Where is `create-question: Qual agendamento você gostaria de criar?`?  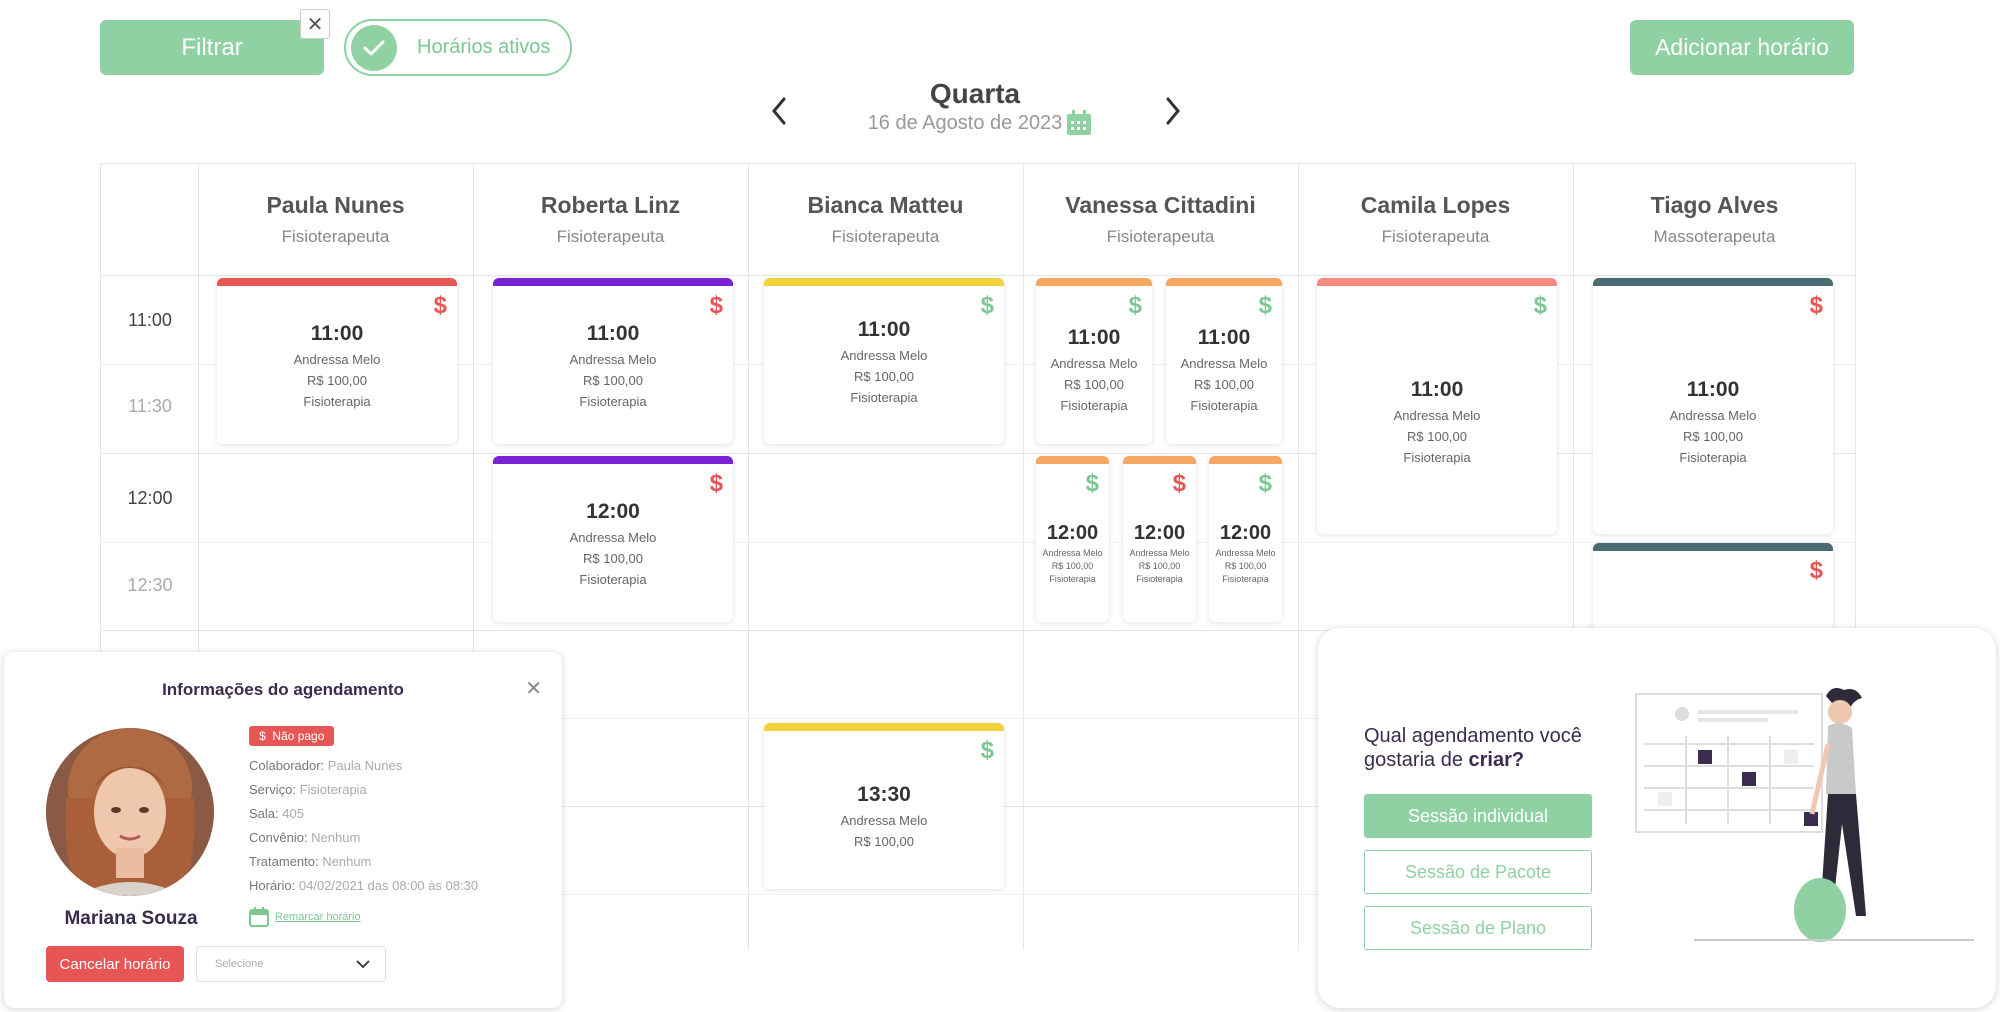 create-question: Qual agendamento você gostaria de criar? is located at coordinates (1473, 748).